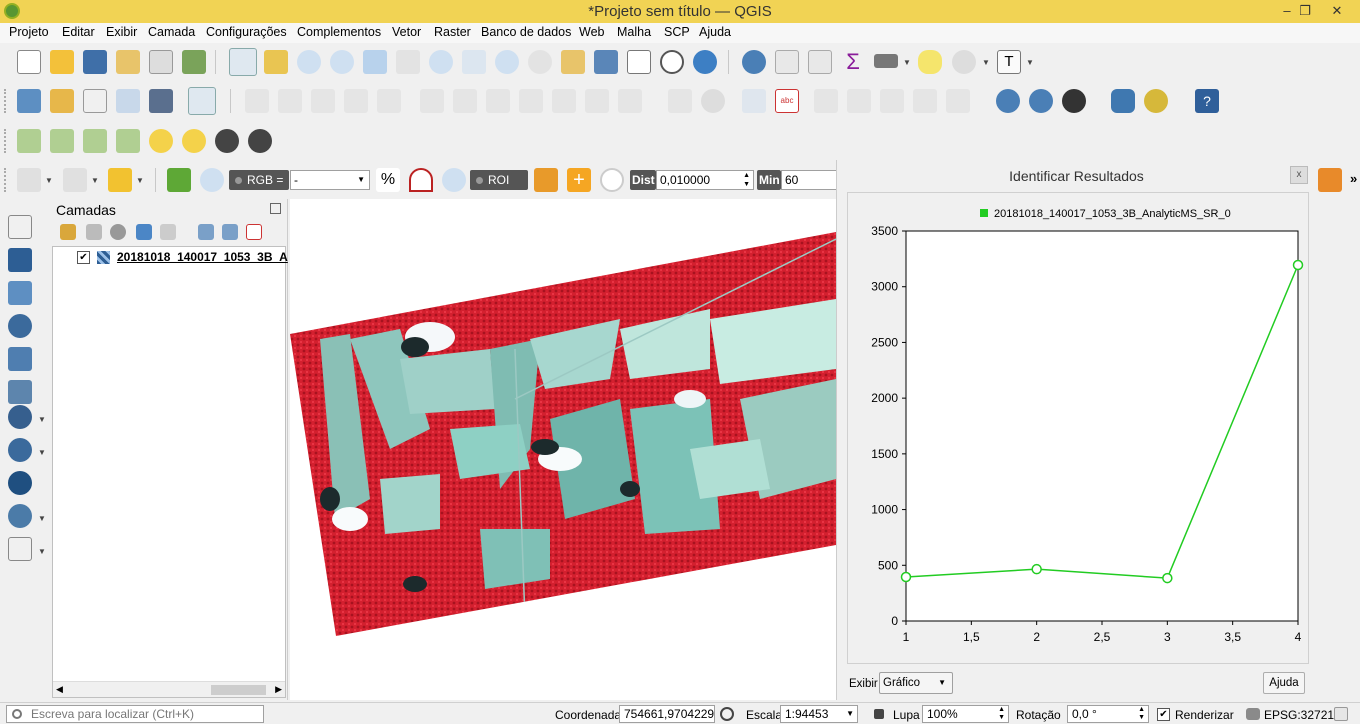  Describe the element at coordinates (20, 359) in the screenshot. I see `add-geopackage-icon` at that location.